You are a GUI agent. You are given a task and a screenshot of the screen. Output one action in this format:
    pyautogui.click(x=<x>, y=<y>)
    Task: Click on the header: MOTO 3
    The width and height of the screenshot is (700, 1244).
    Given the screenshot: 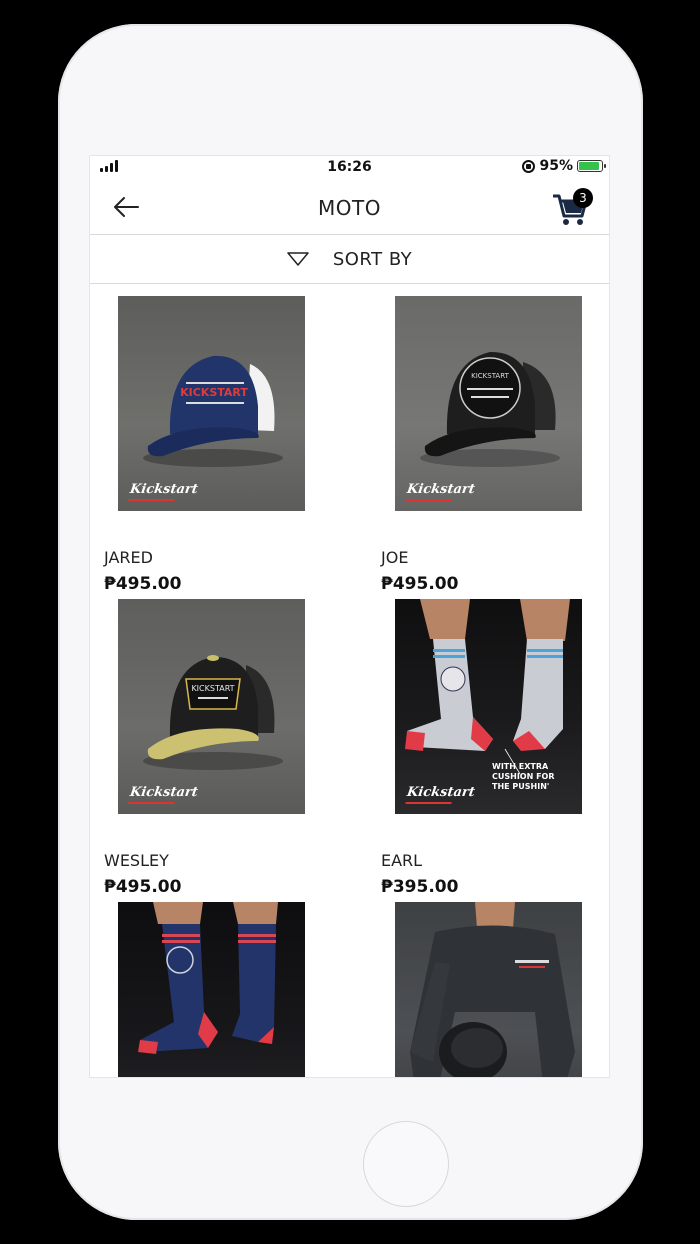 What is the action you would take?
    pyautogui.click(x=349, y=208)
    